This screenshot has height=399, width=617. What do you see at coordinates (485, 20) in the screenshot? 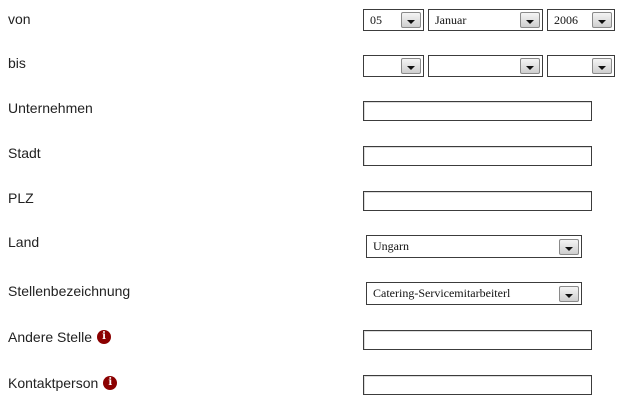
I see `von-month-select: Januar` at bounding box center [485, 20].